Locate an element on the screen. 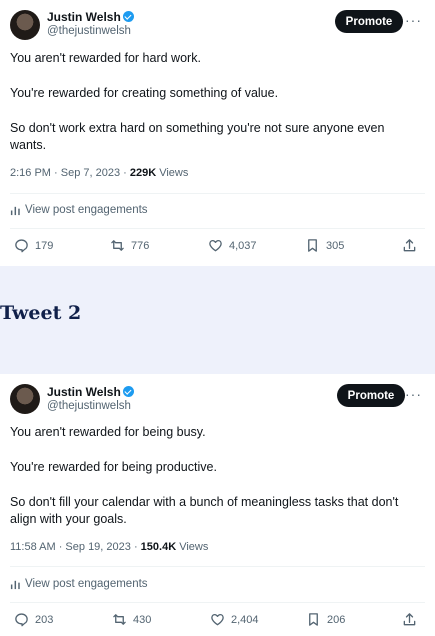 The image size is (435, 636). repost-button: 430 is located at coordinates (131, 619).